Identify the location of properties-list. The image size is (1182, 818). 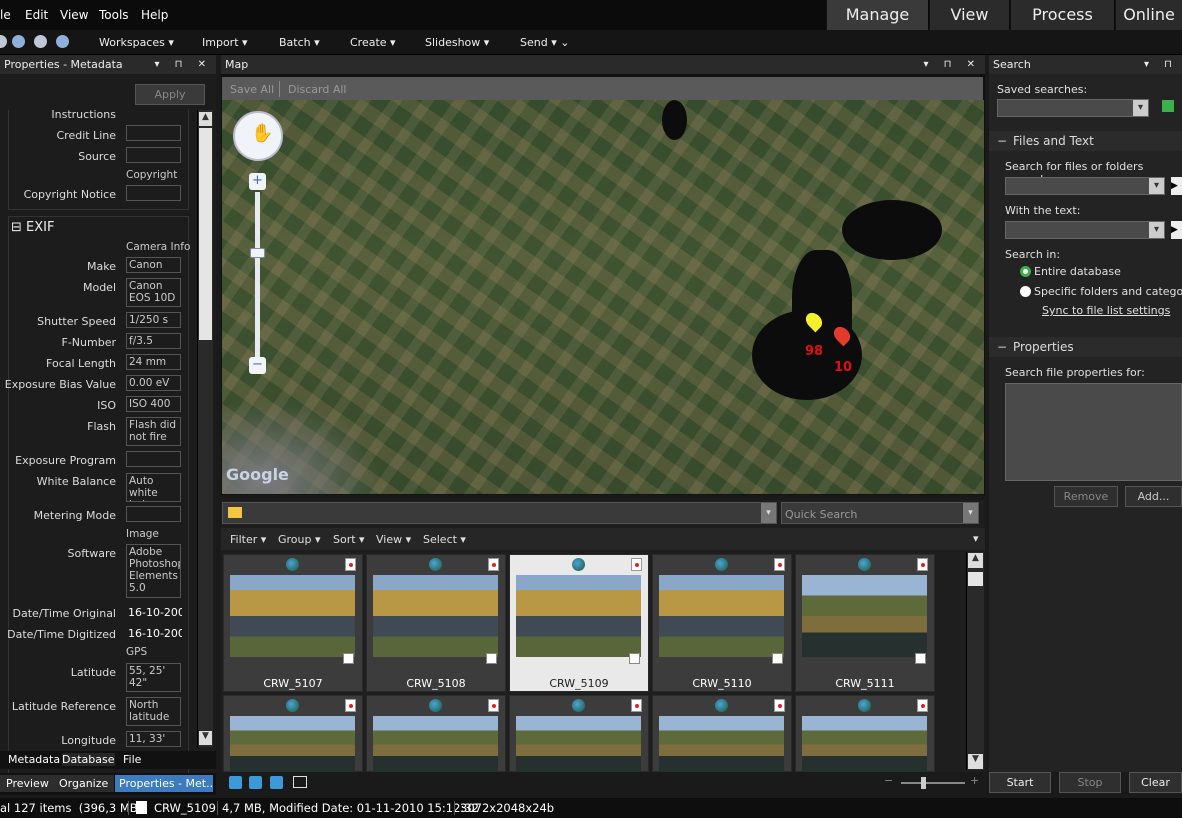
(1093, 432).